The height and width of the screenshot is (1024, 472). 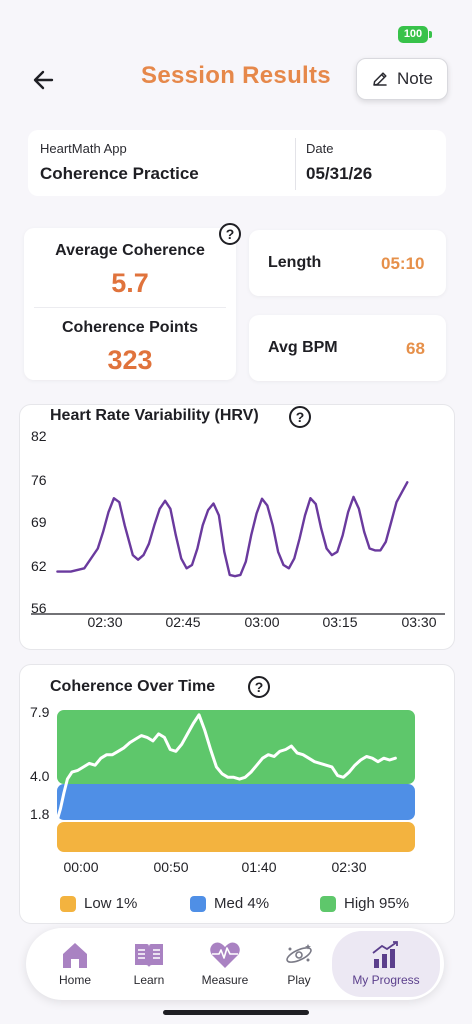 I want to click on note-button-label: Note, so click(x=415, y=78).